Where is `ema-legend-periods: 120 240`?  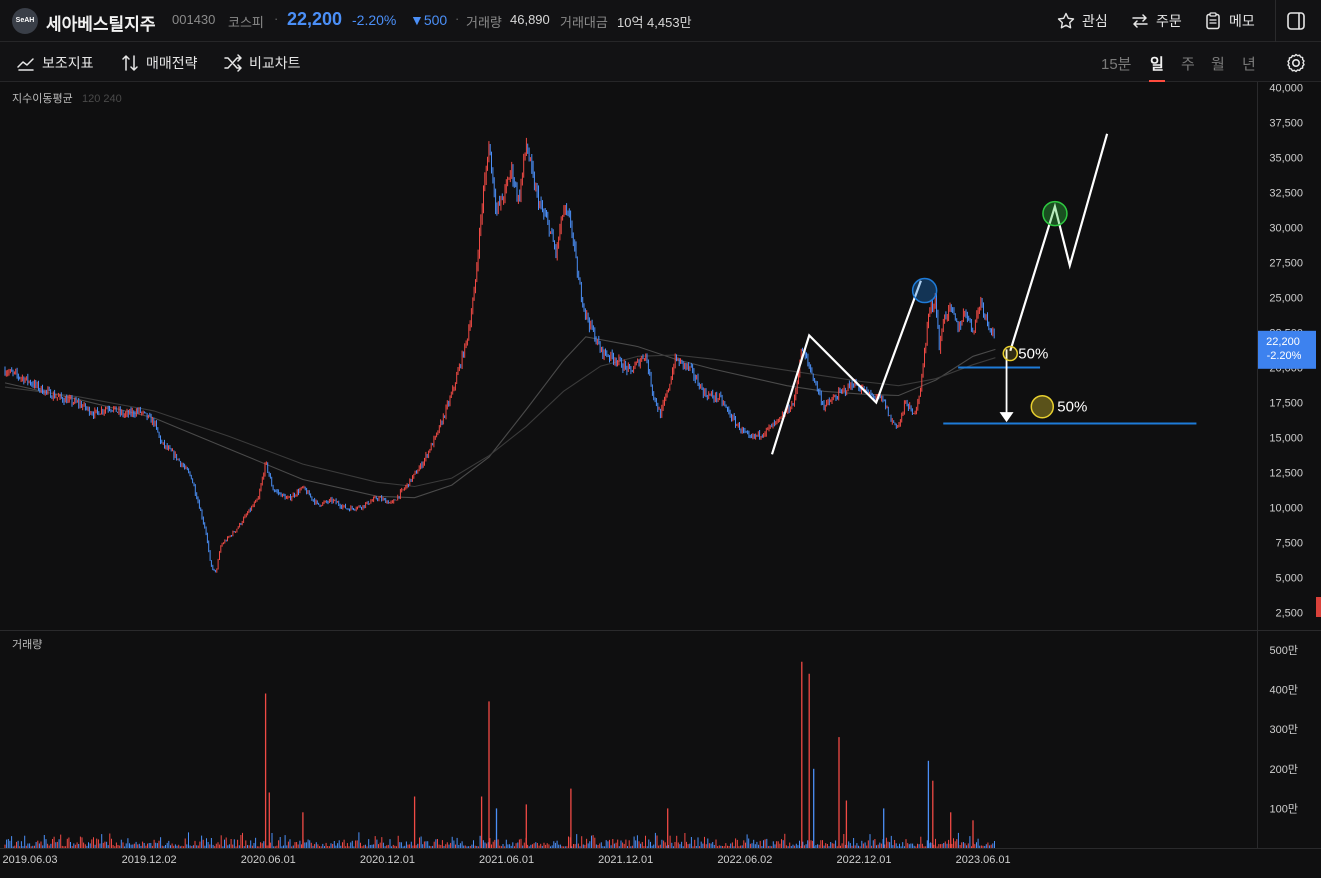
ema-legend-periods: 120 240 is located at coordinates (102, 99).